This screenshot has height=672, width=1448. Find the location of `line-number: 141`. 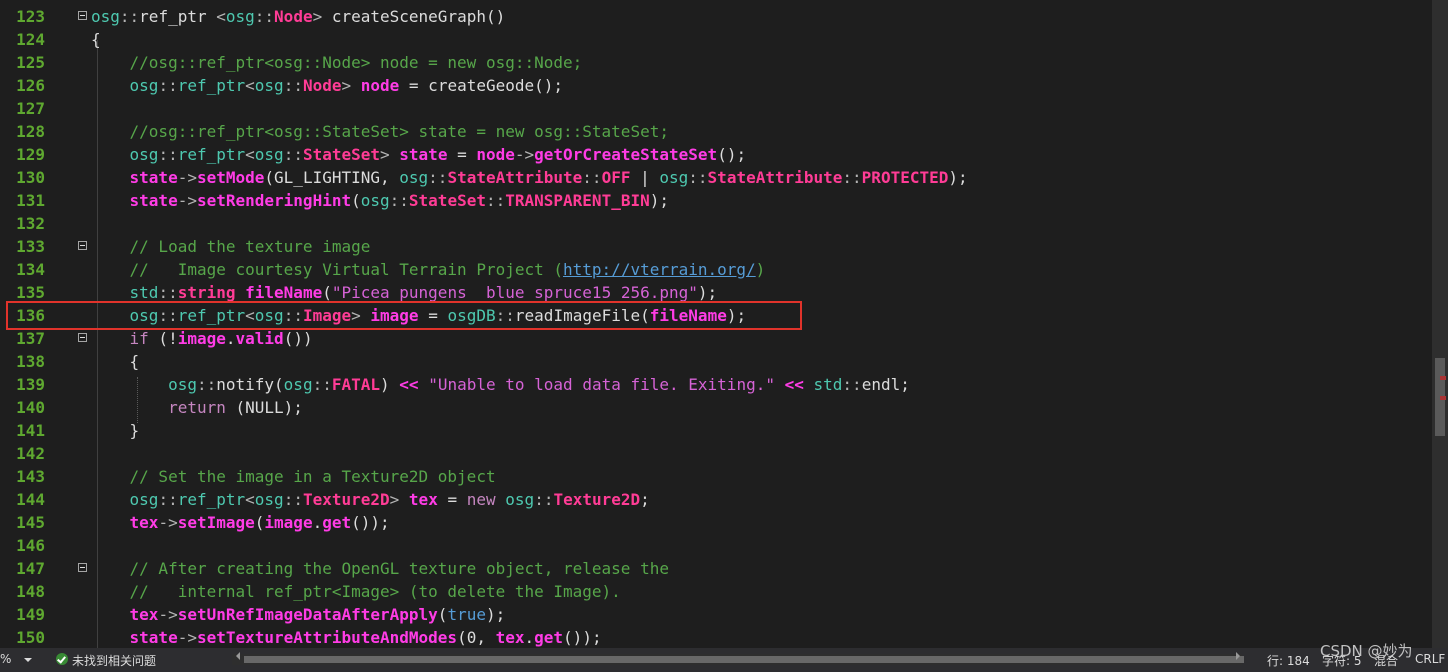

line-number: 141 is located at coordinates (30, 430).